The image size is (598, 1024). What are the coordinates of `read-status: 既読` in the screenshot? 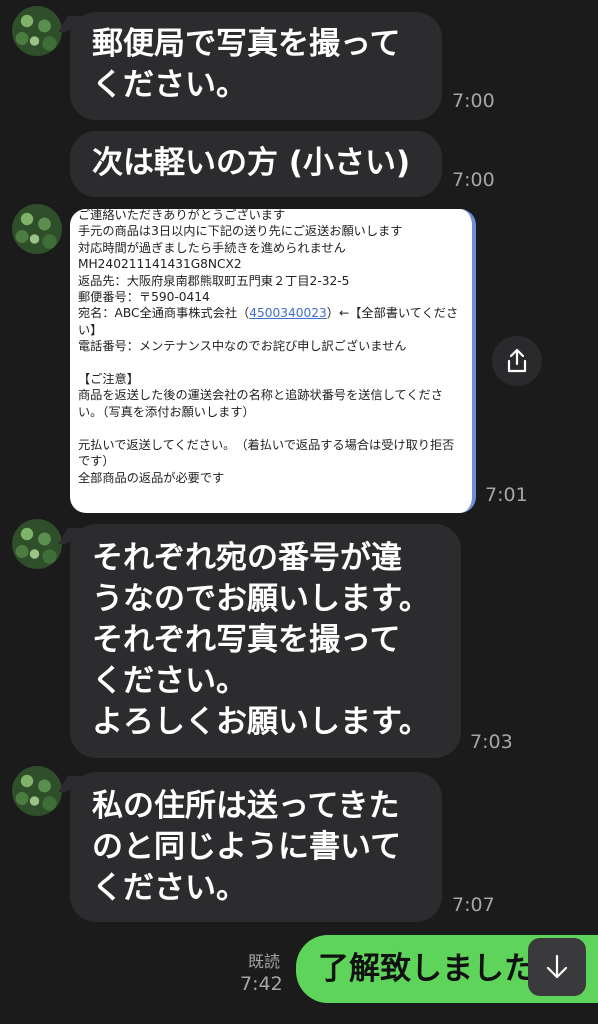 It's located at (264, 961).